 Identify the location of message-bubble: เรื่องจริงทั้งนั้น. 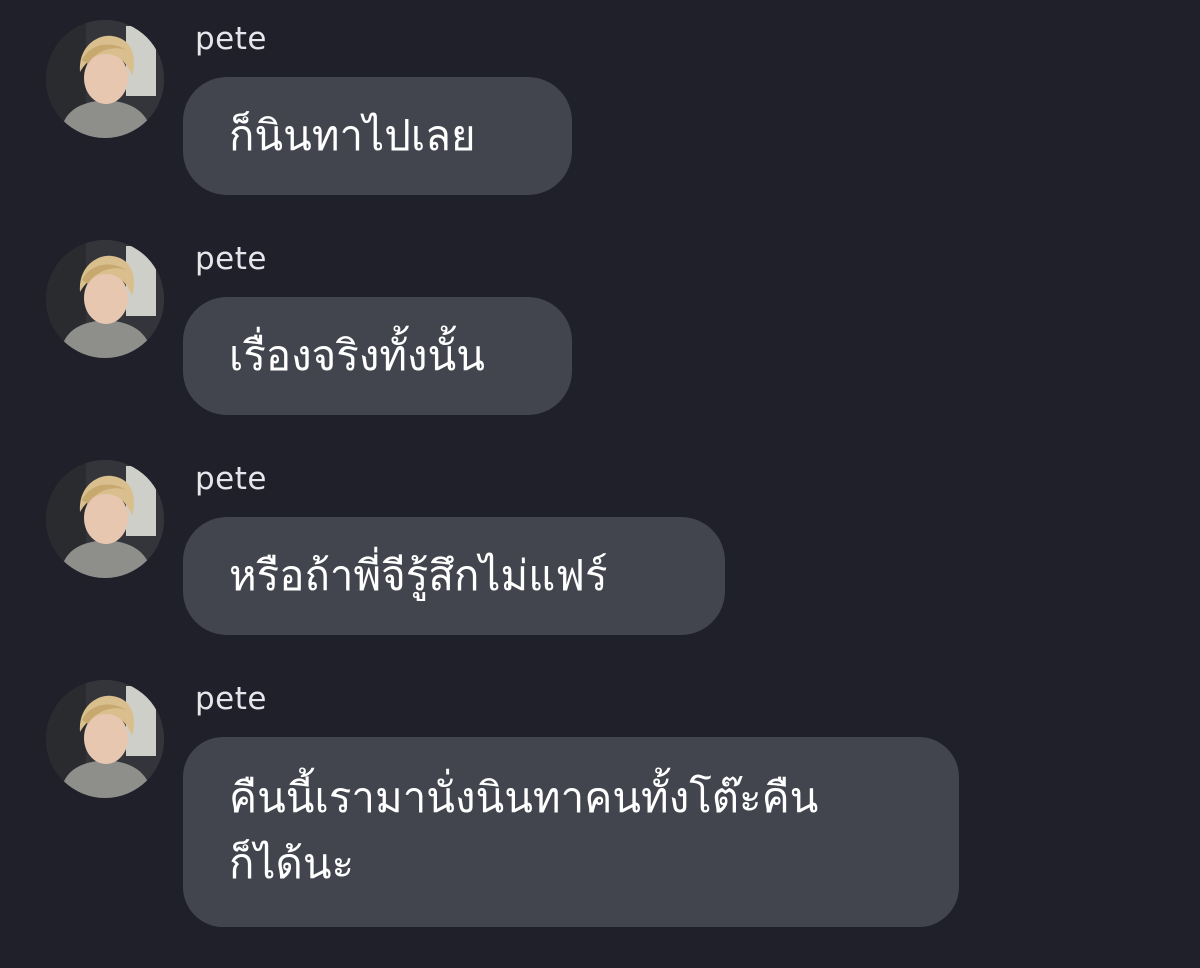
(377, 356).